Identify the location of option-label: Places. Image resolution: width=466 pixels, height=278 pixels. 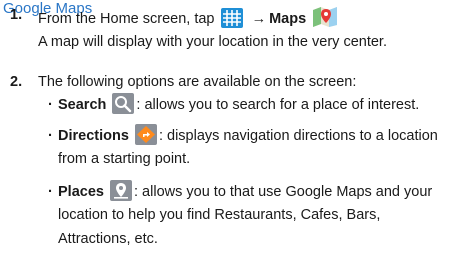
(81, 192).